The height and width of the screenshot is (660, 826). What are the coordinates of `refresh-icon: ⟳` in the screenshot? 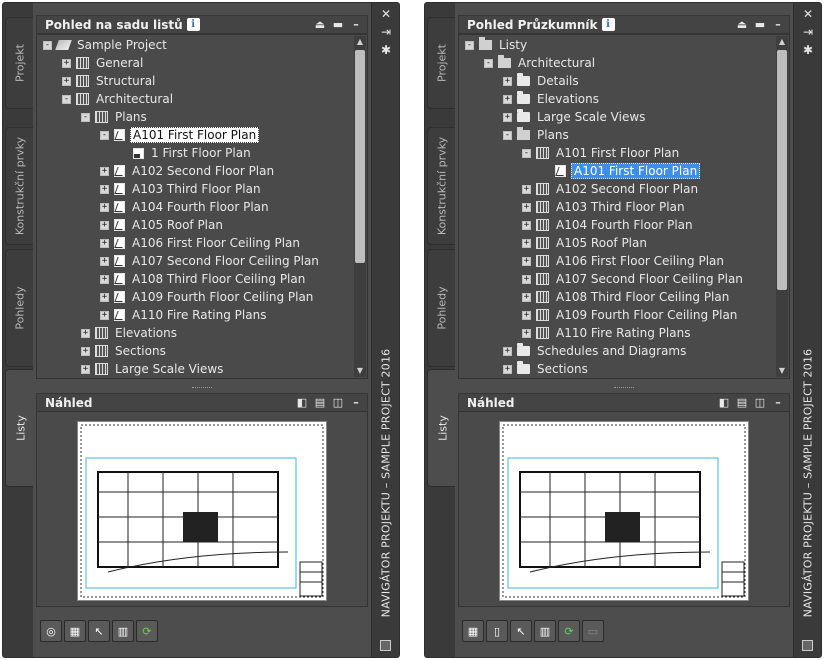 It's located at (147, 631).